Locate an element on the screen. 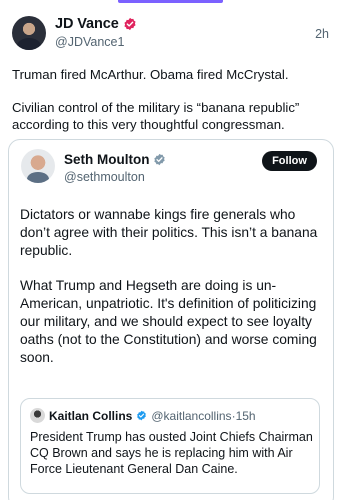 The width and height of the screenshot is (343, 500). author-handle: @JDVance1 is located at coordinates (89, 42).